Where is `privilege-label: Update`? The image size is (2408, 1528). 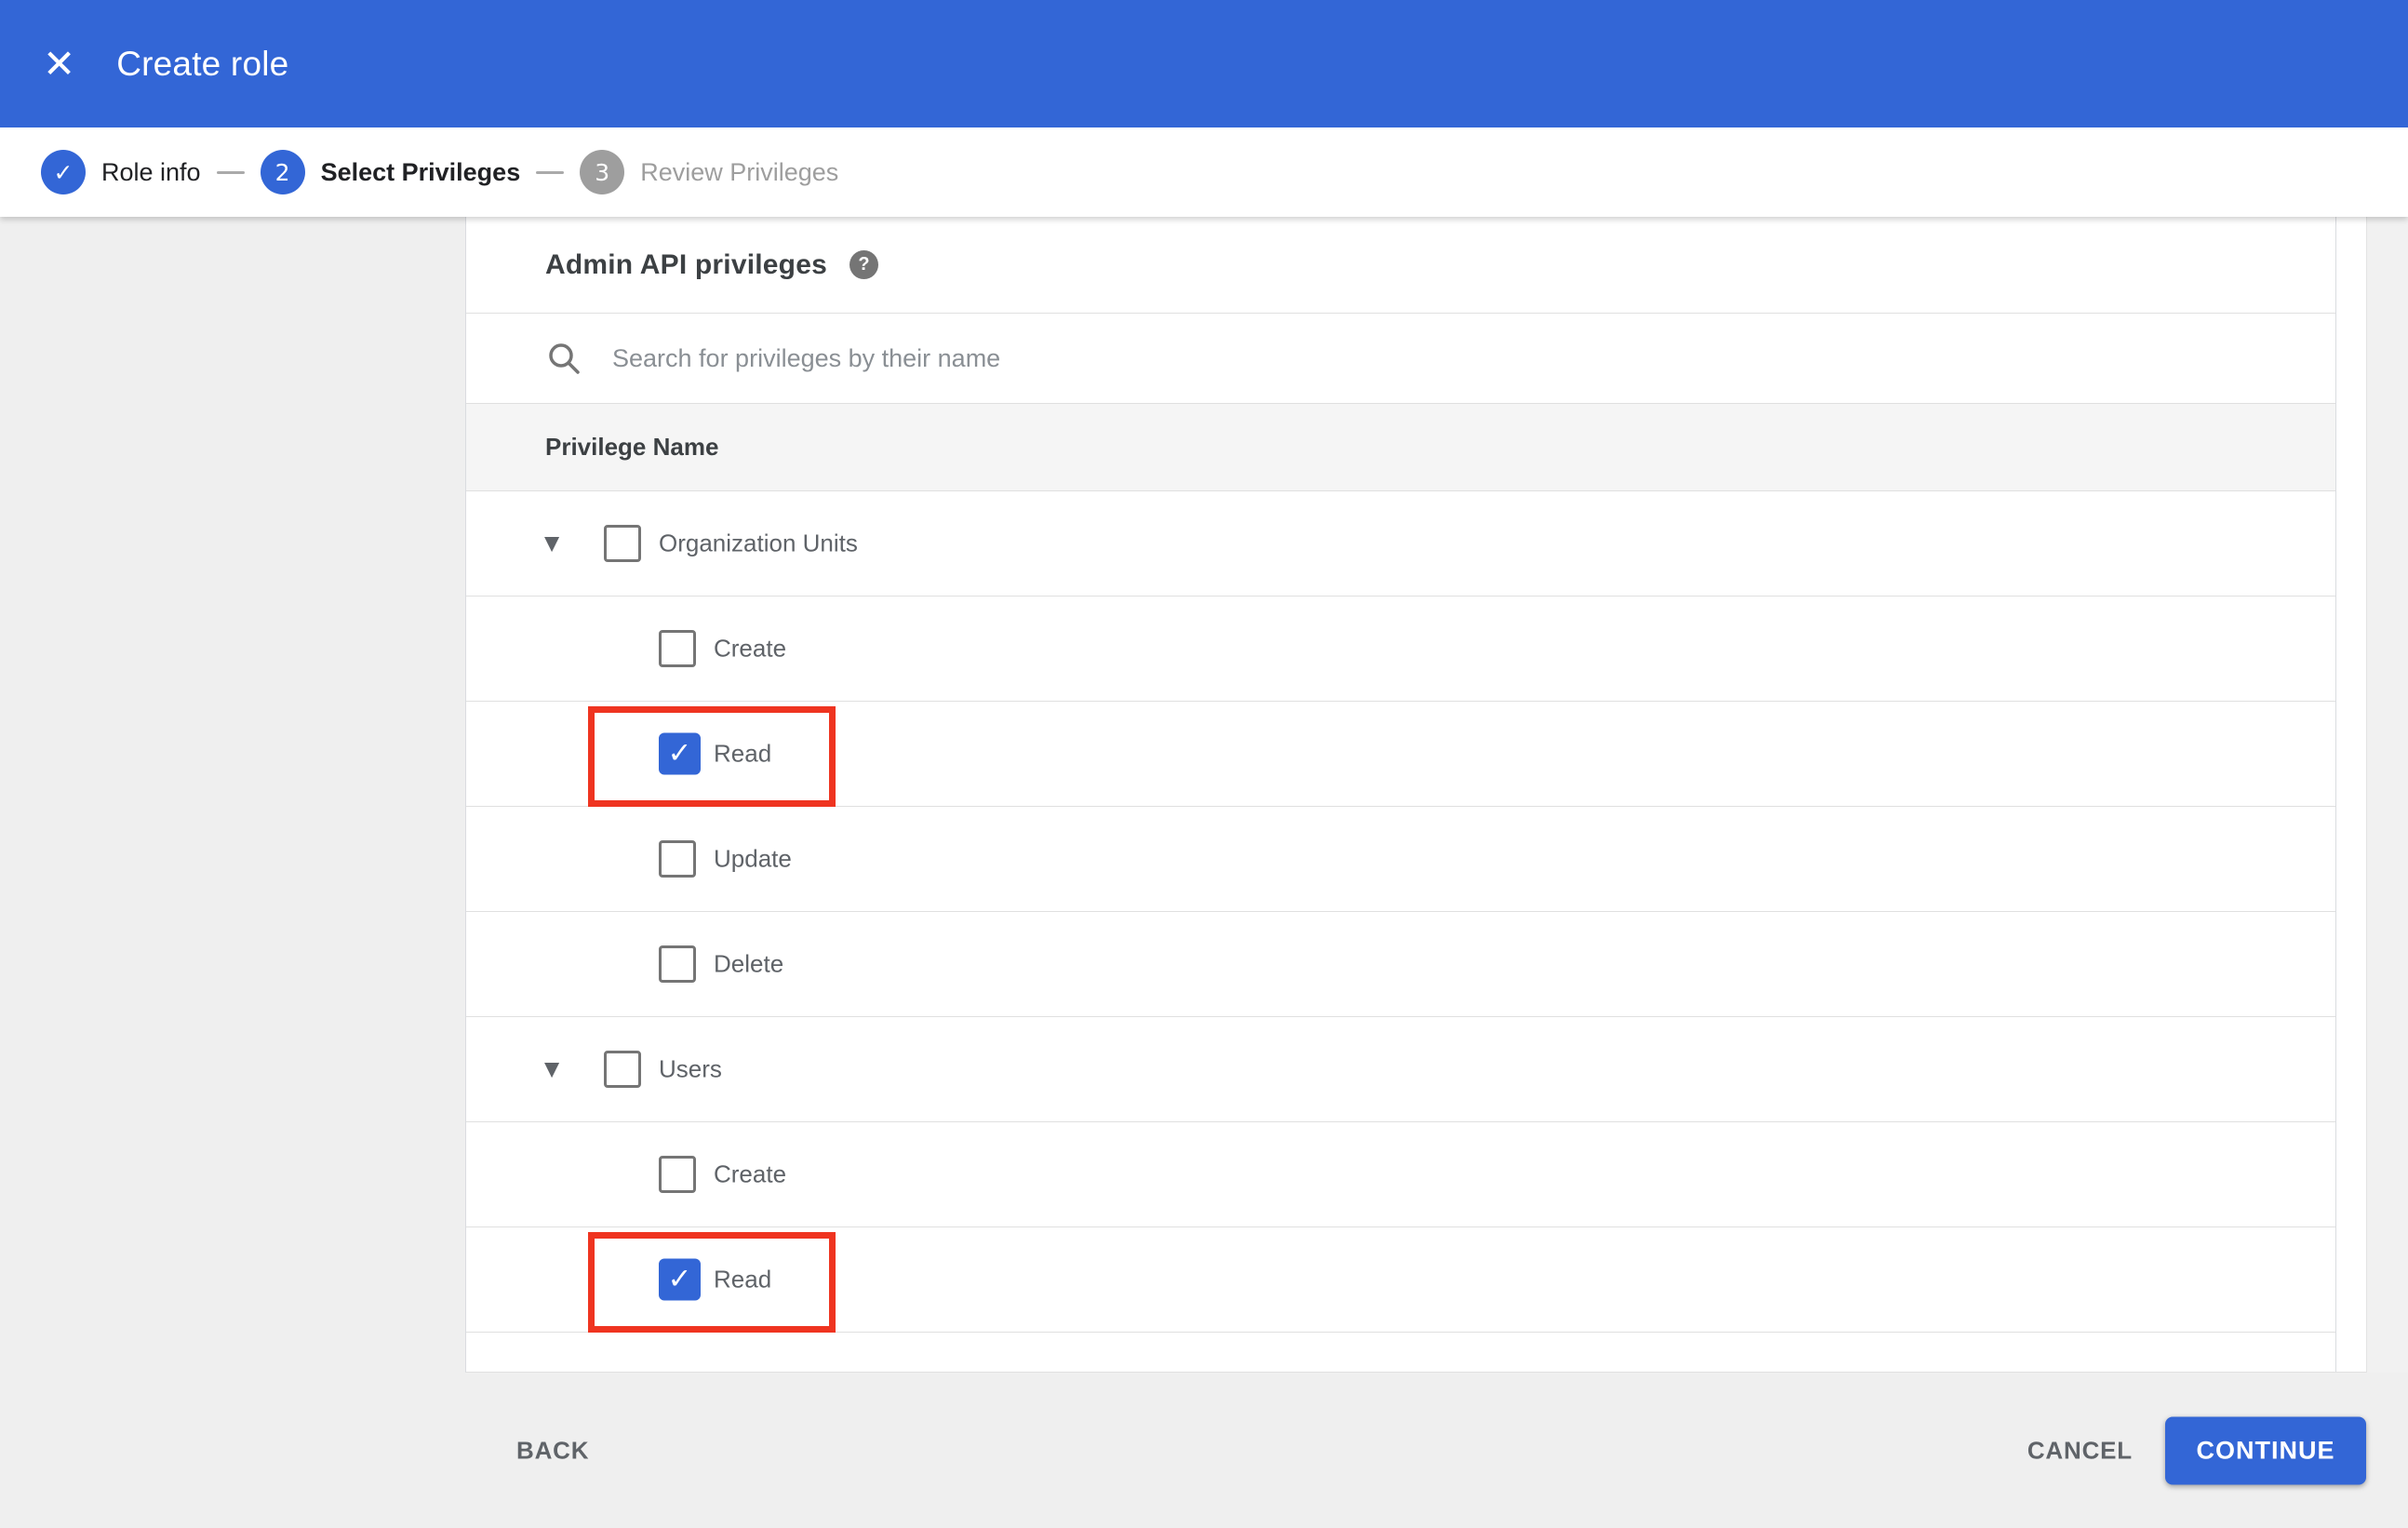
privilege-label: Update is located at coordinates (753, 858).